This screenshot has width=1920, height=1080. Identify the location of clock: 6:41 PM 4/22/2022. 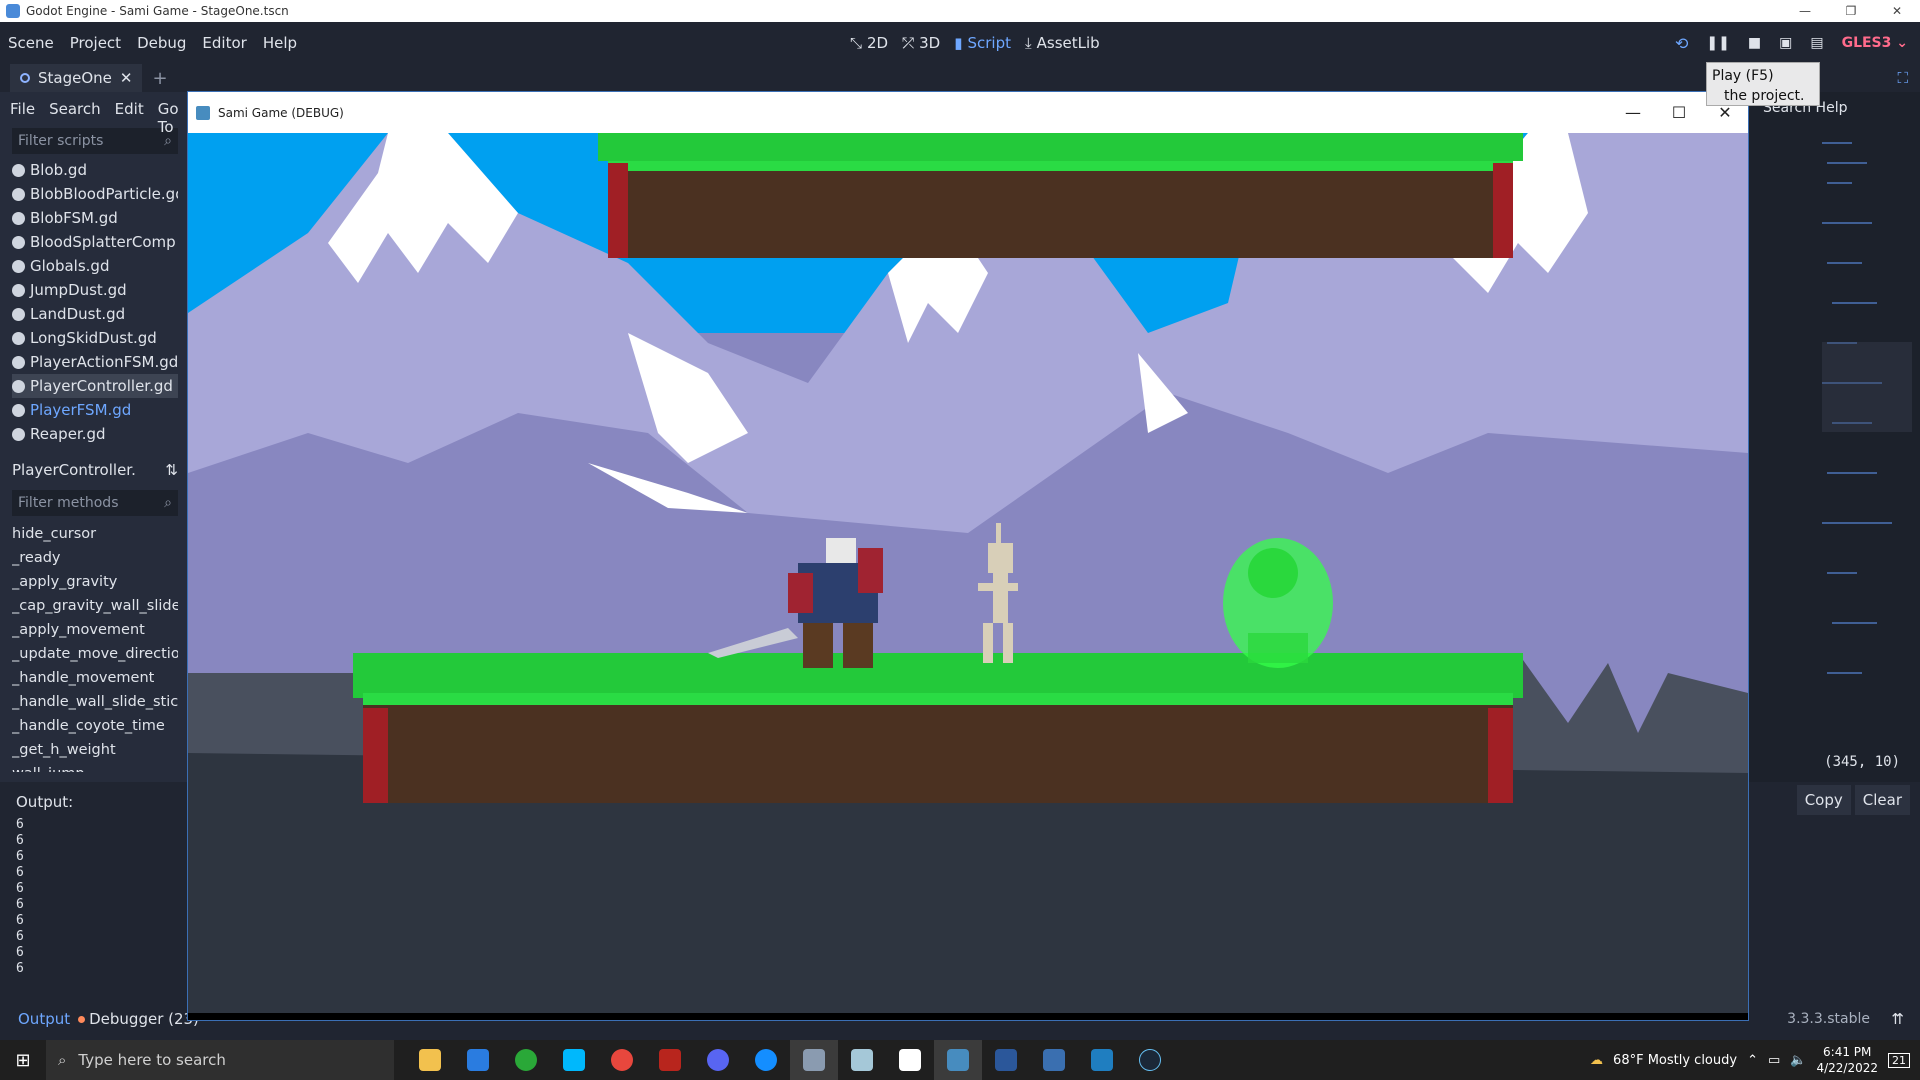
(1847, 1060).